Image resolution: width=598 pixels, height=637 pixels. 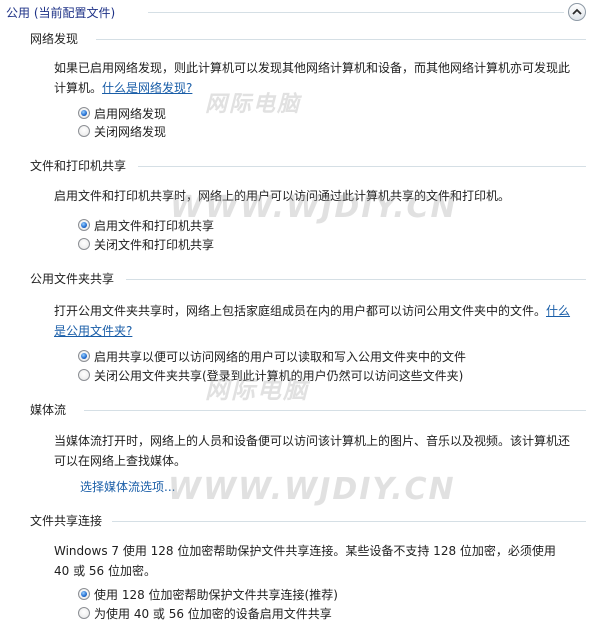 I want to click on radio-label: 使用 128 位加密帮助保护文件共享连接(推荐), so click(x=216, y=594).